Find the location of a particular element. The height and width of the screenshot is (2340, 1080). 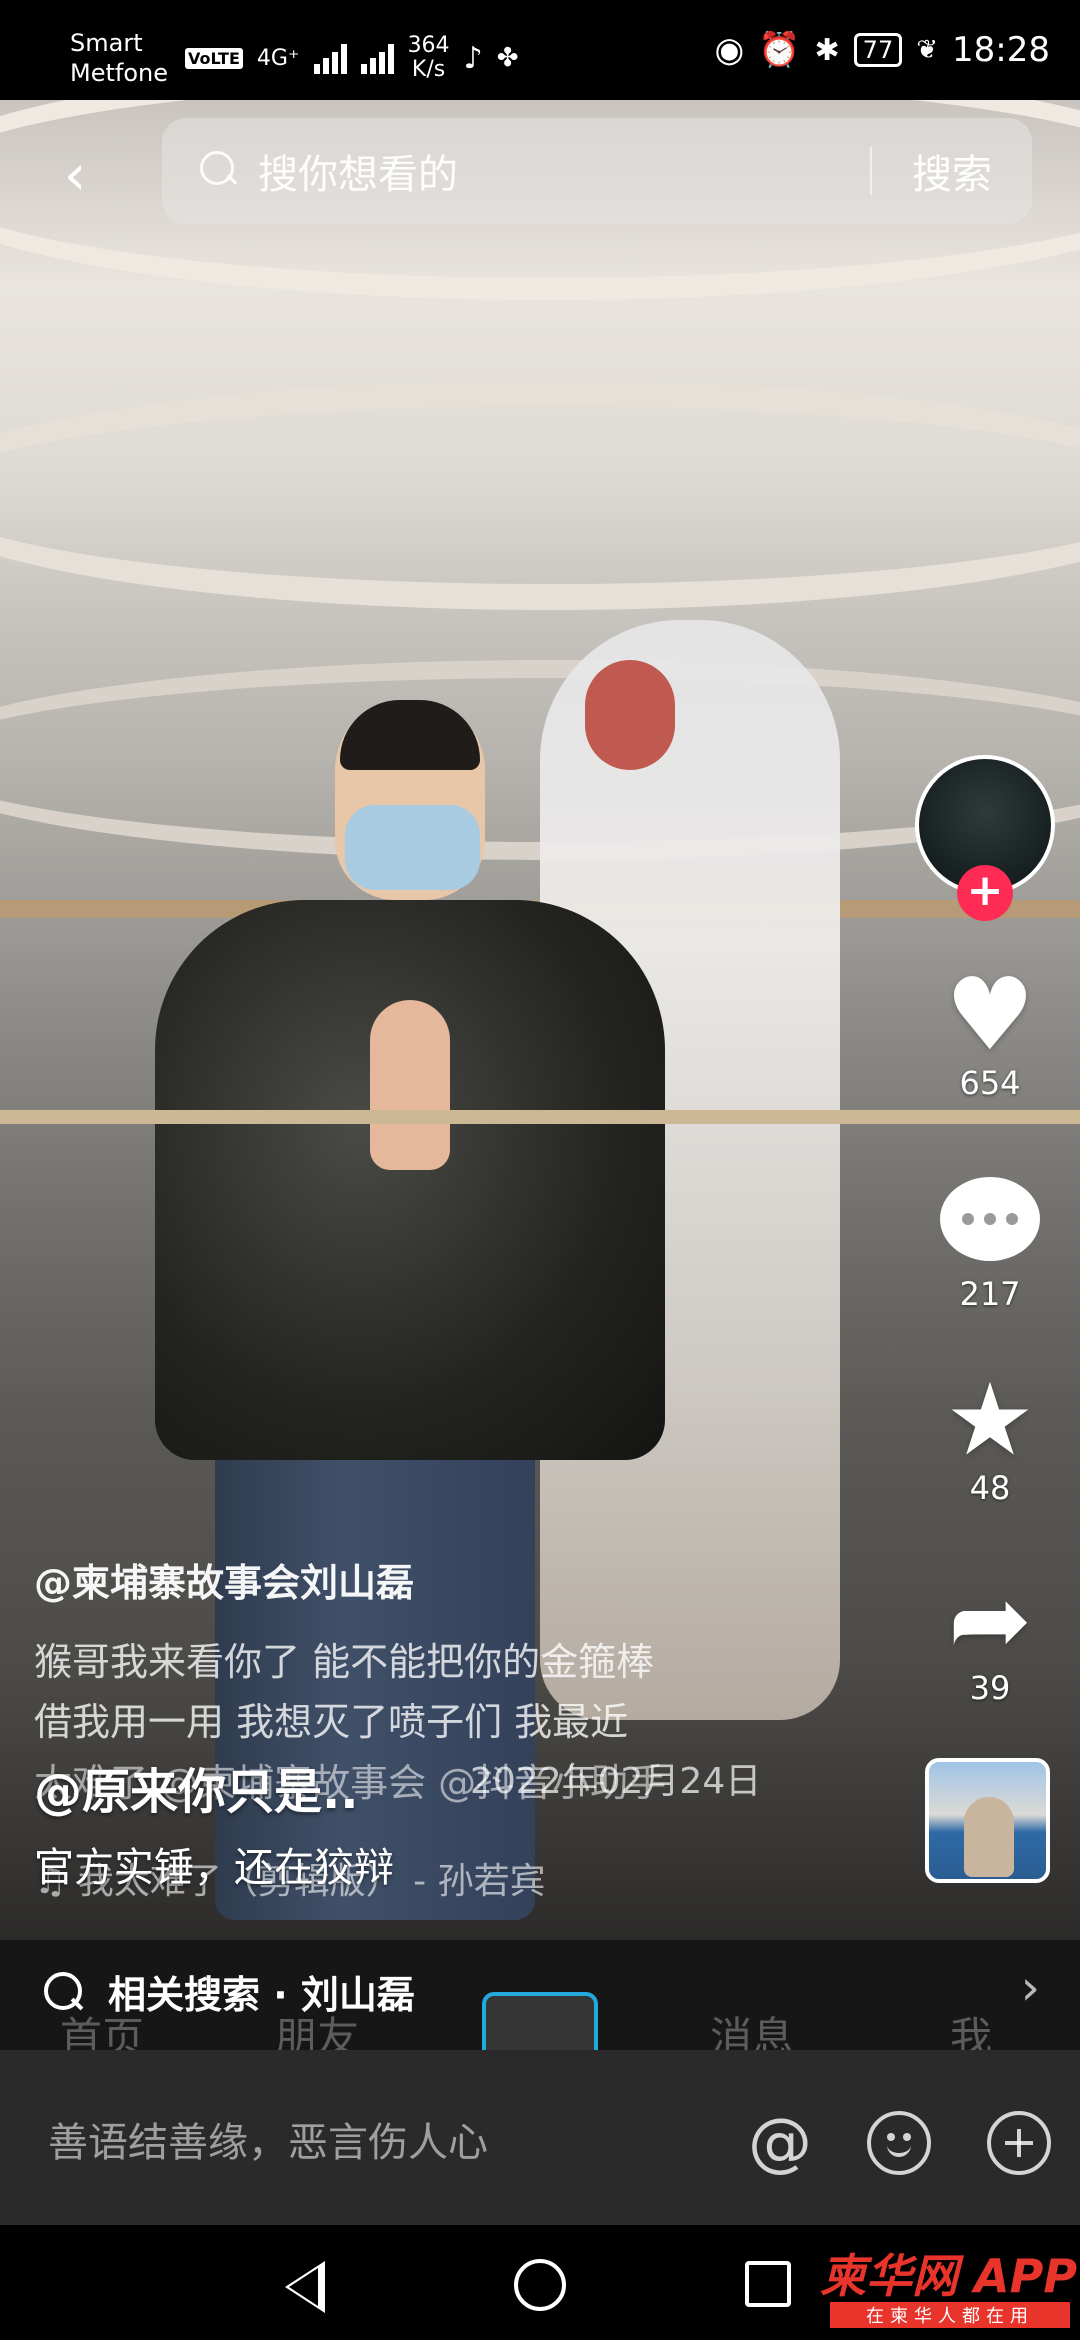

back-triangle-icon is located at coordinates (305, 2287).